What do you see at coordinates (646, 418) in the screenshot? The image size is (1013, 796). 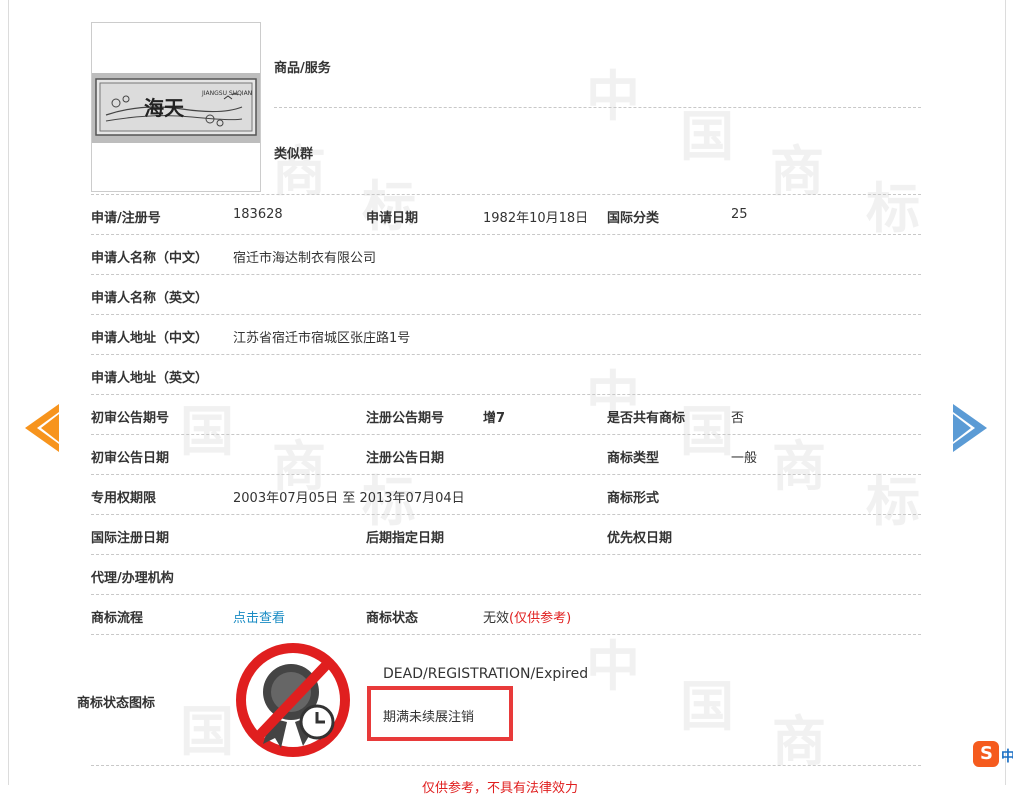 I see `shared-tm-label: 是否共有商标` at bounding box center [646, 418].